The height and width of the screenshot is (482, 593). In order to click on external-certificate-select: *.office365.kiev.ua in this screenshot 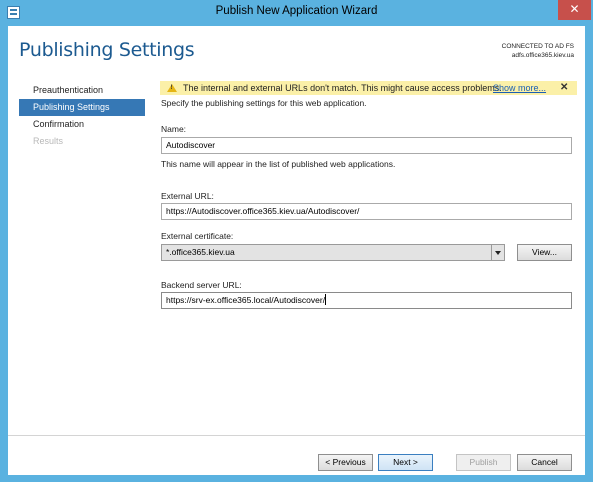, I will do `click(333, 252)`.